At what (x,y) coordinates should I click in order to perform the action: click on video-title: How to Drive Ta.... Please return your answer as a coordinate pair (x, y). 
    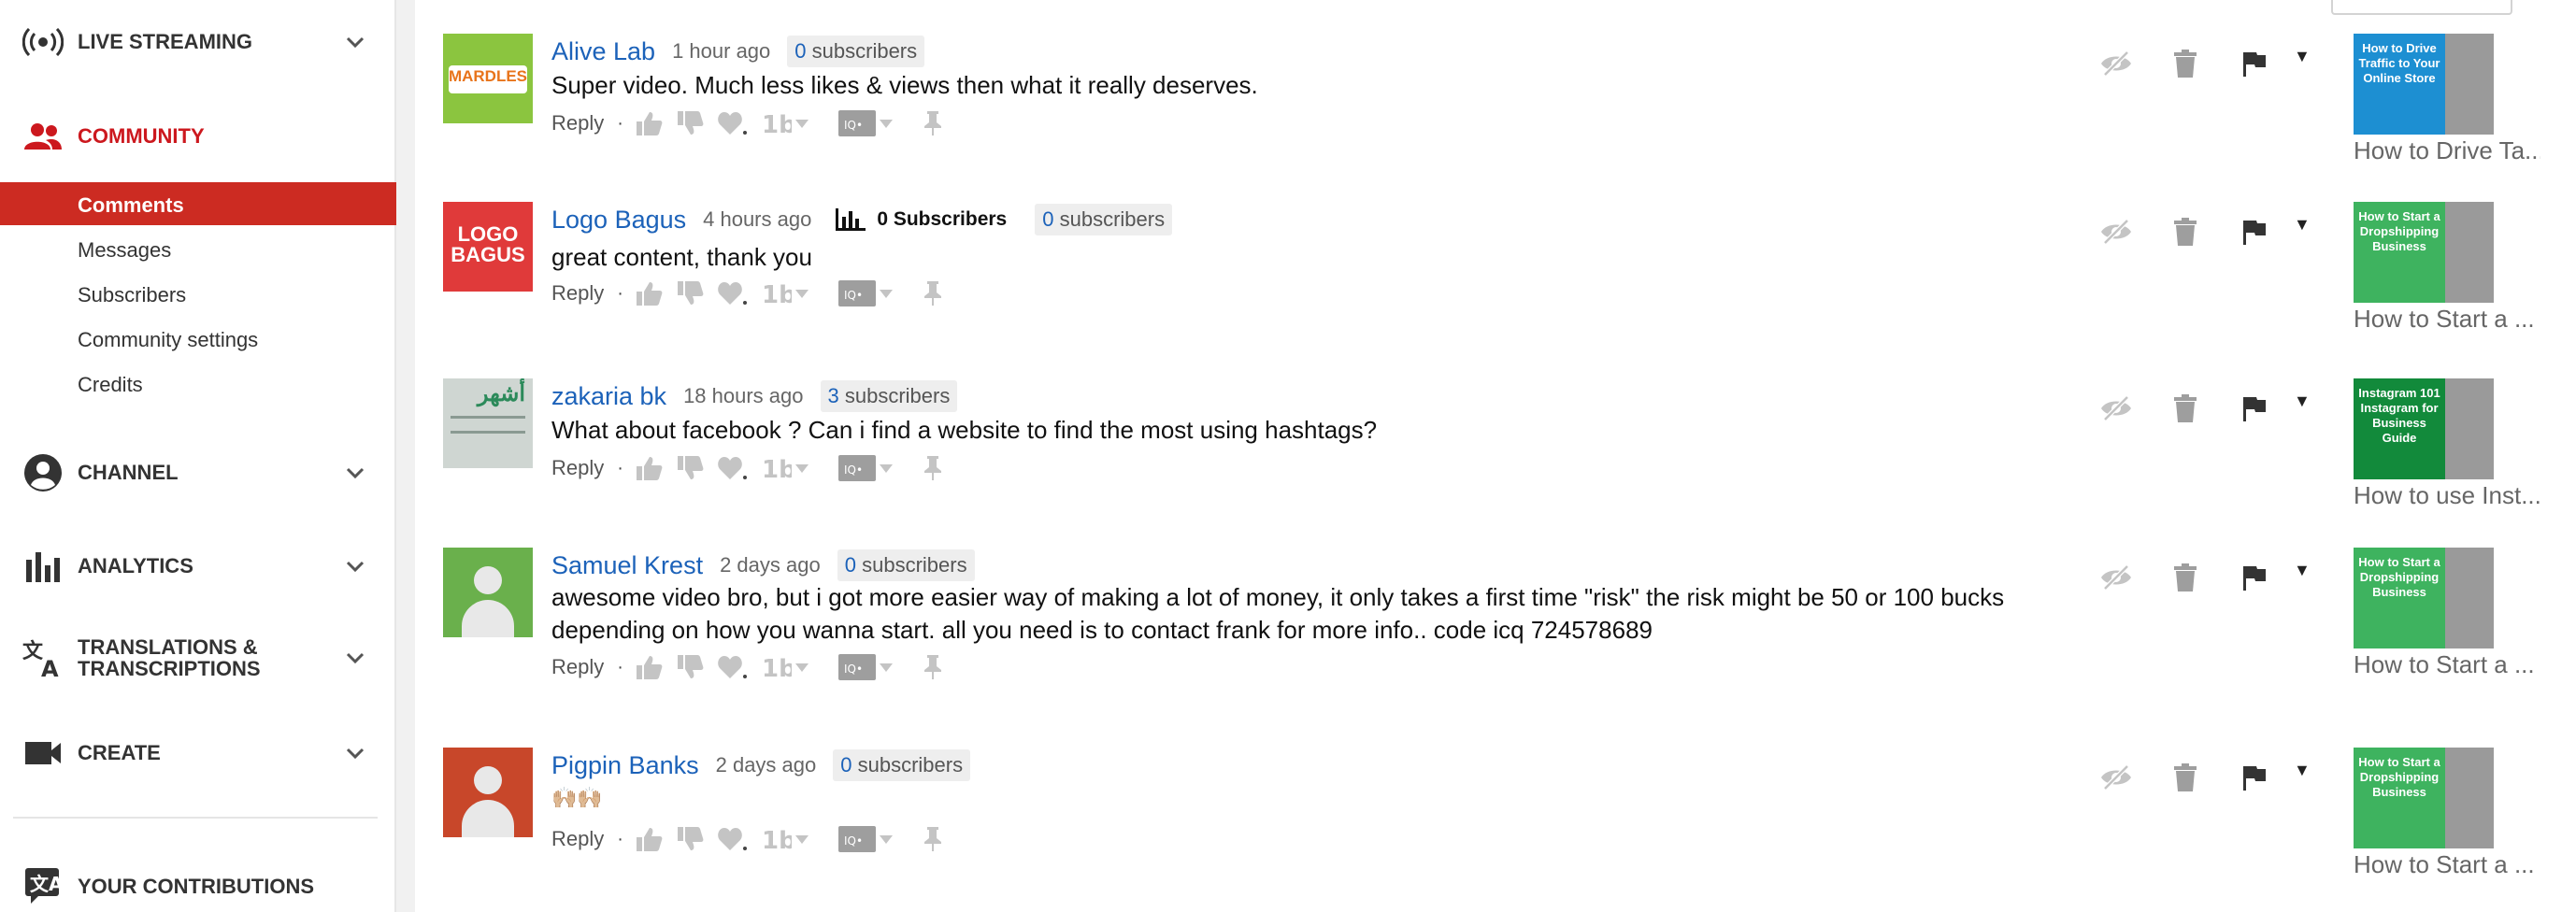
    Looking at the image, I should click on (2447, 150).